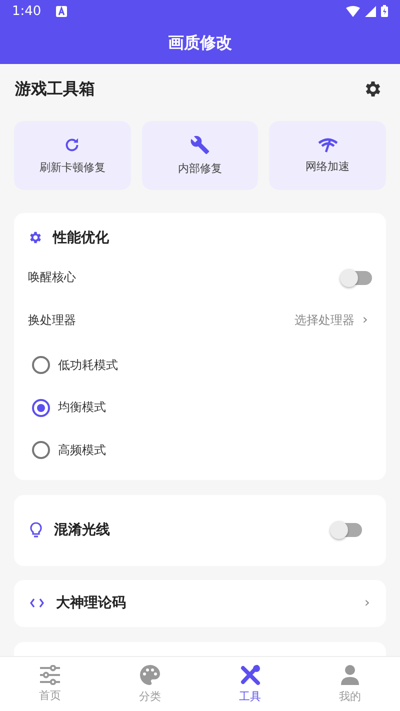 This screenshot has width=400, height=711. I want to click on section-title: 游戏工具箱, so click(55, 89).